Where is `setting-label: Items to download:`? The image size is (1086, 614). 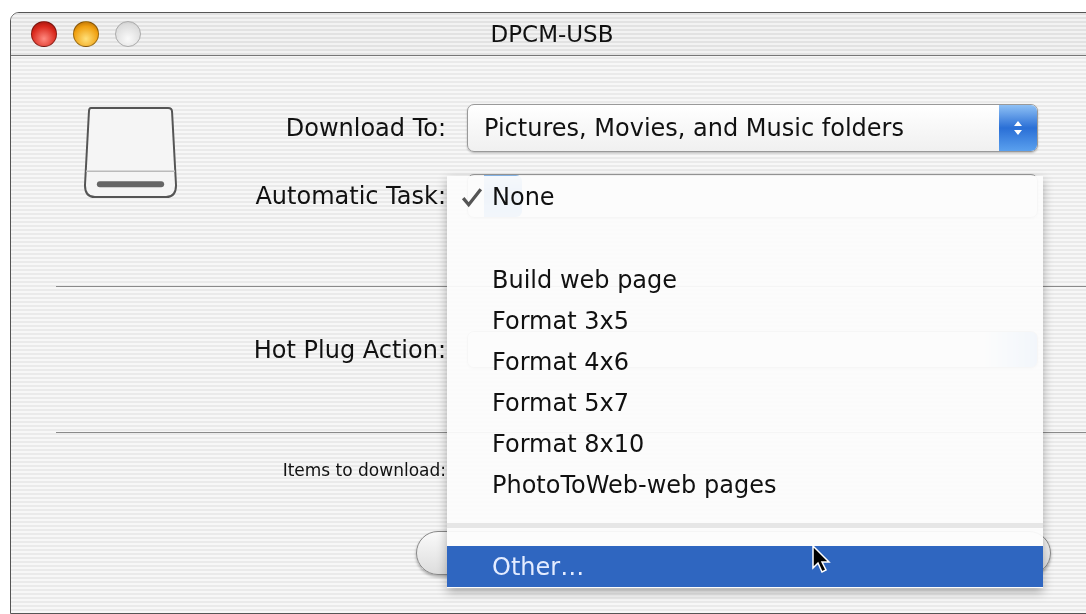
setting-label: Items to download: is located at coordinates (364, 470).